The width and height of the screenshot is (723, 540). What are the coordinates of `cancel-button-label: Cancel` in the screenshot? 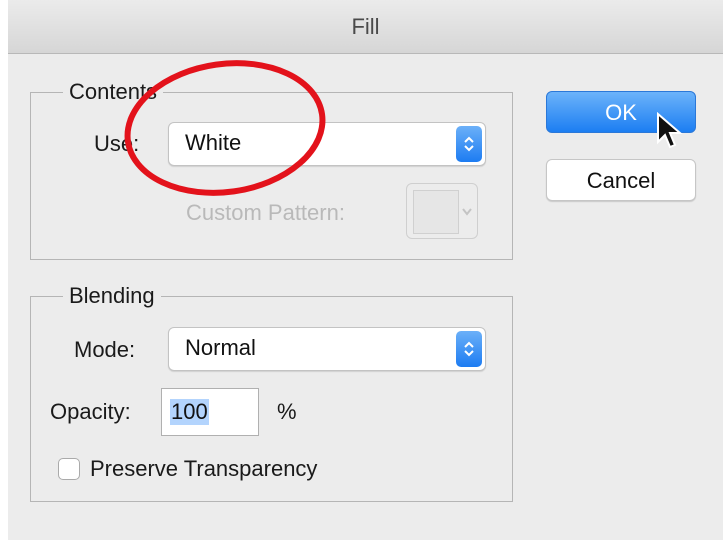 It's located at (621, 180).